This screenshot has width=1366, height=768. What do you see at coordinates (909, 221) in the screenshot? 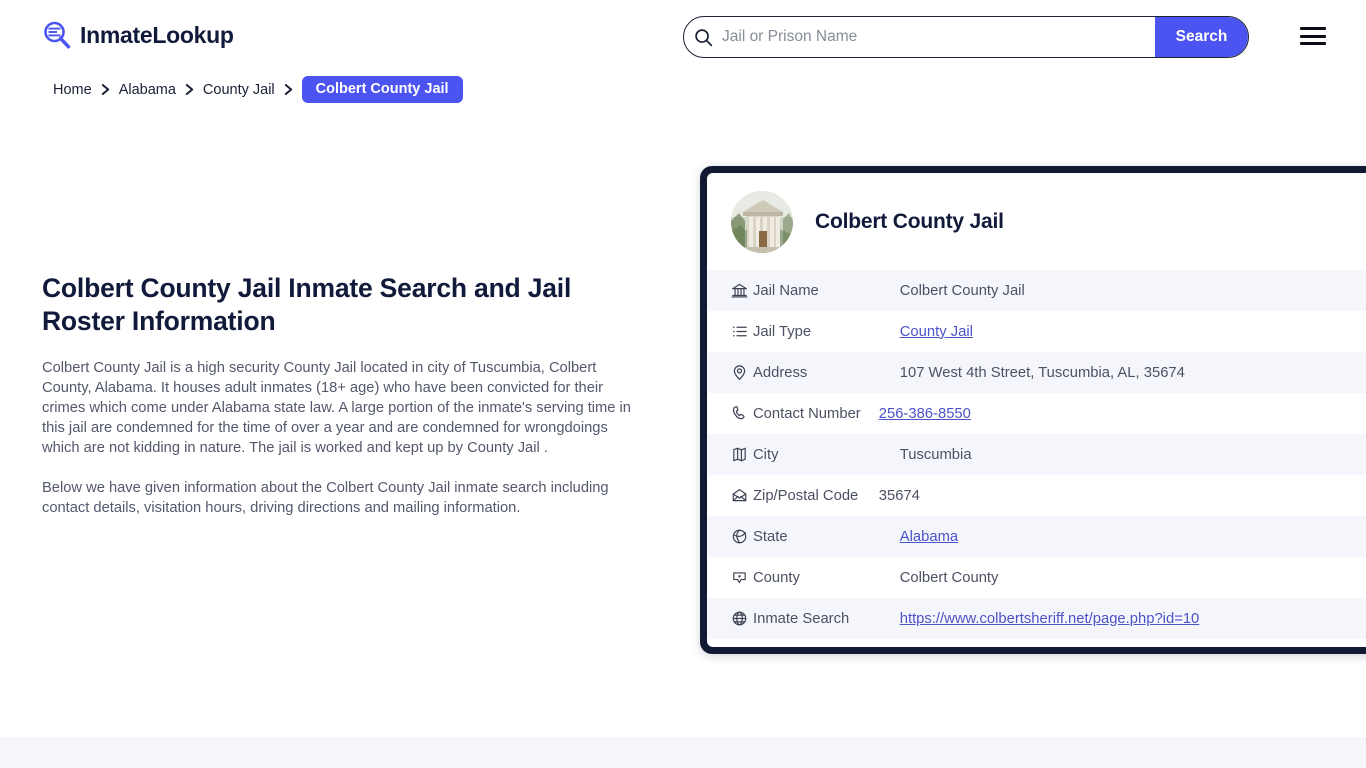
I see `jail-card-title: Colbert County Jail` at bounding box center [909, 221].